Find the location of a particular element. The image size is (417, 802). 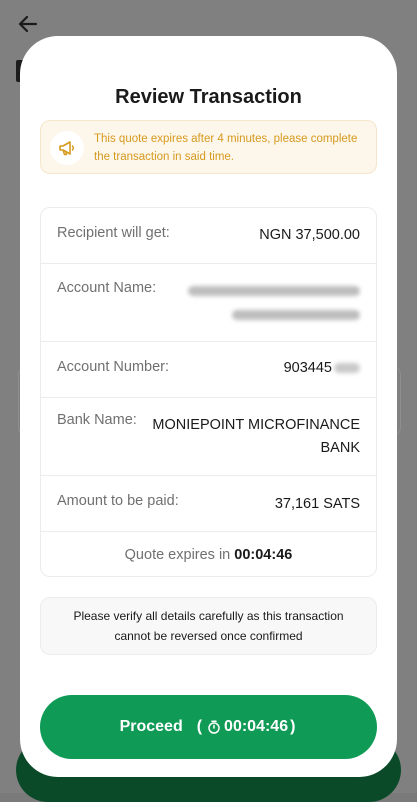

recipient-value: NGN 37,500.00 is located at coordinates (309, 235).